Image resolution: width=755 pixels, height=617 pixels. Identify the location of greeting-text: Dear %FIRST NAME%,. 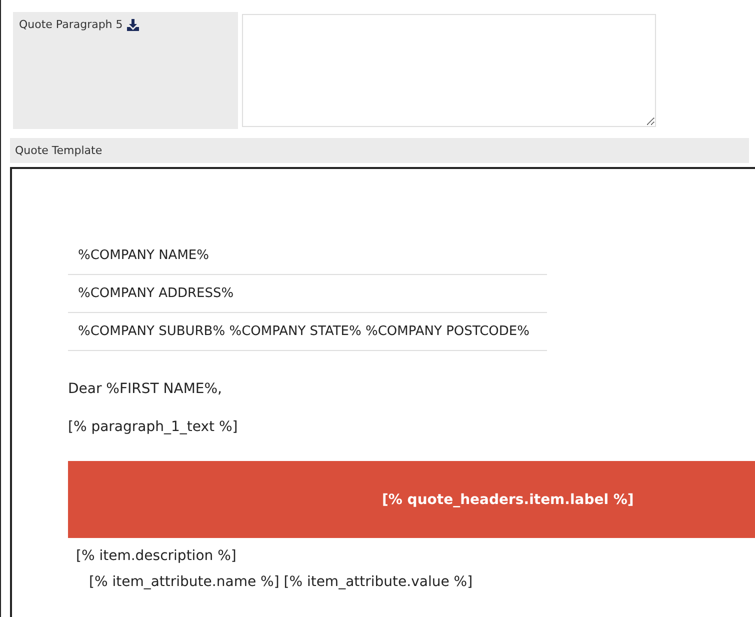
(146, 389).